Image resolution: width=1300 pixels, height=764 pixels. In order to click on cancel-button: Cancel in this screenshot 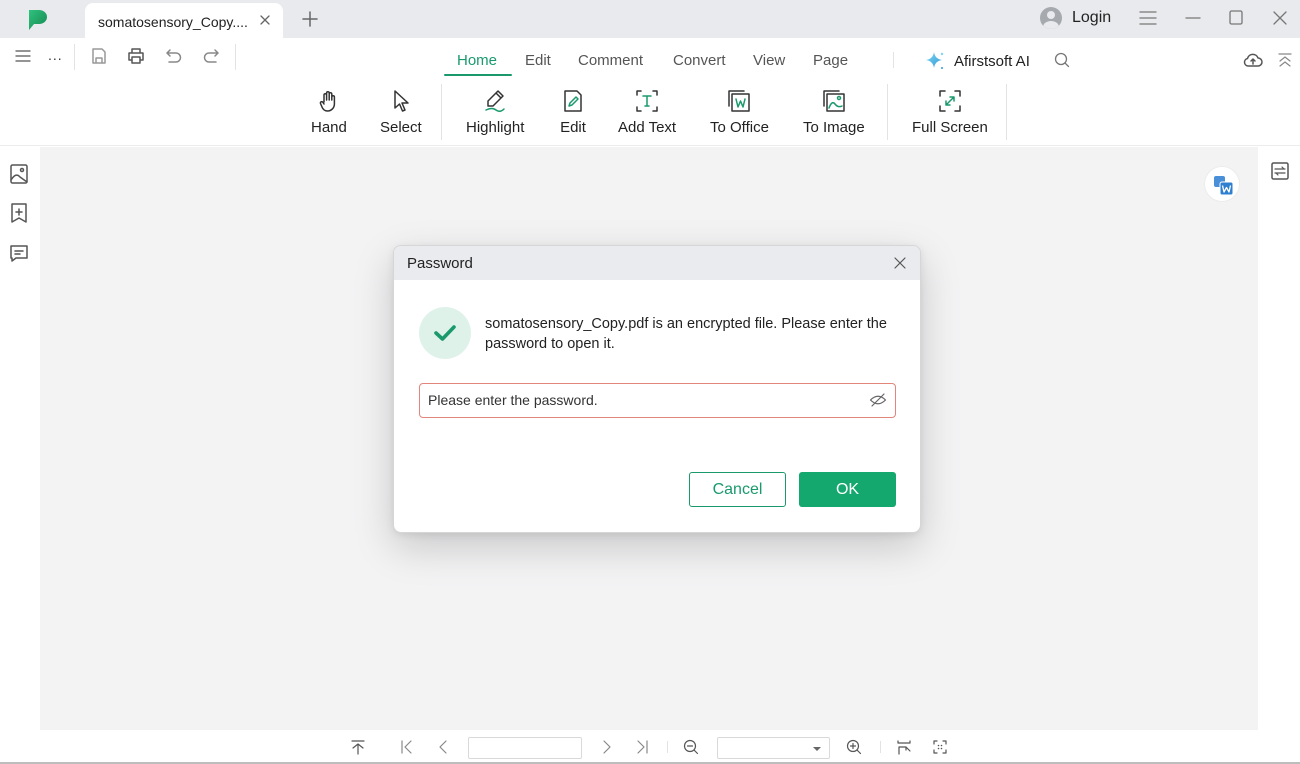, I will do `click(737, 489)`.